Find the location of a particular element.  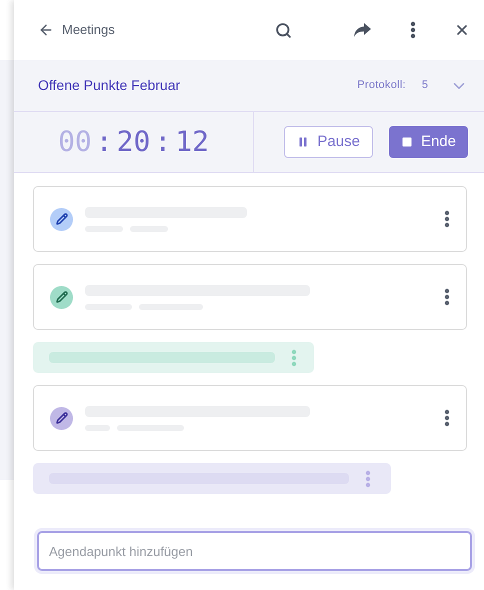

stop-icon is located at coordinates (406, 142).